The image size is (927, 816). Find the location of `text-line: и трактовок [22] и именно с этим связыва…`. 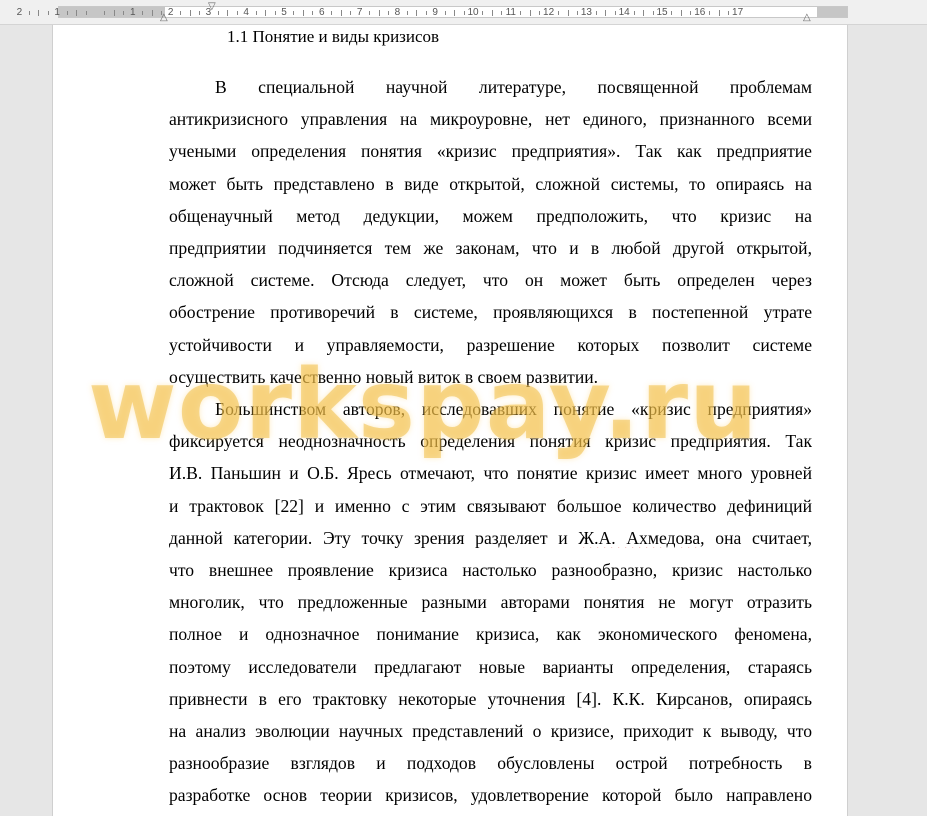

text-line: и трактовок [22] и именно с этим связыва… is located at coordinates (490, 505).